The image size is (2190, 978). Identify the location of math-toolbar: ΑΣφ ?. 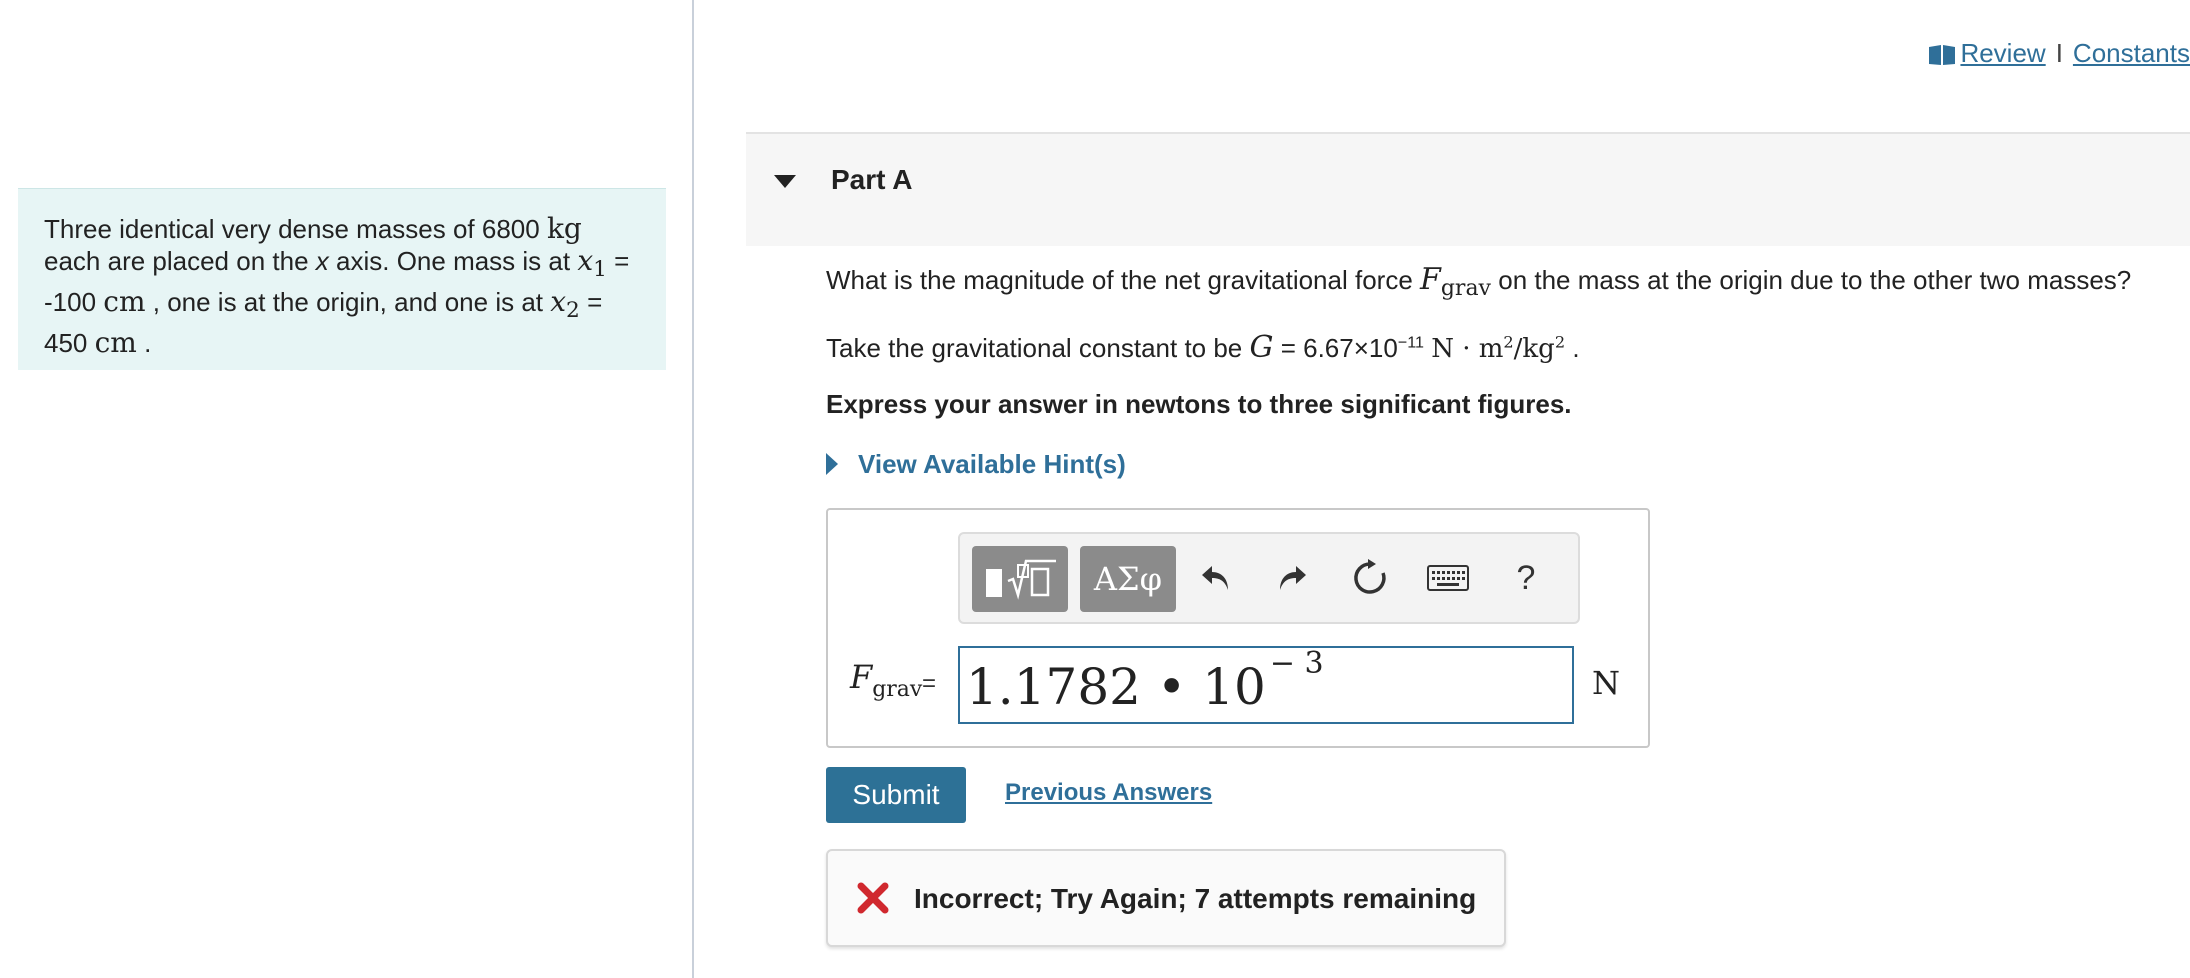
(1269, 578).